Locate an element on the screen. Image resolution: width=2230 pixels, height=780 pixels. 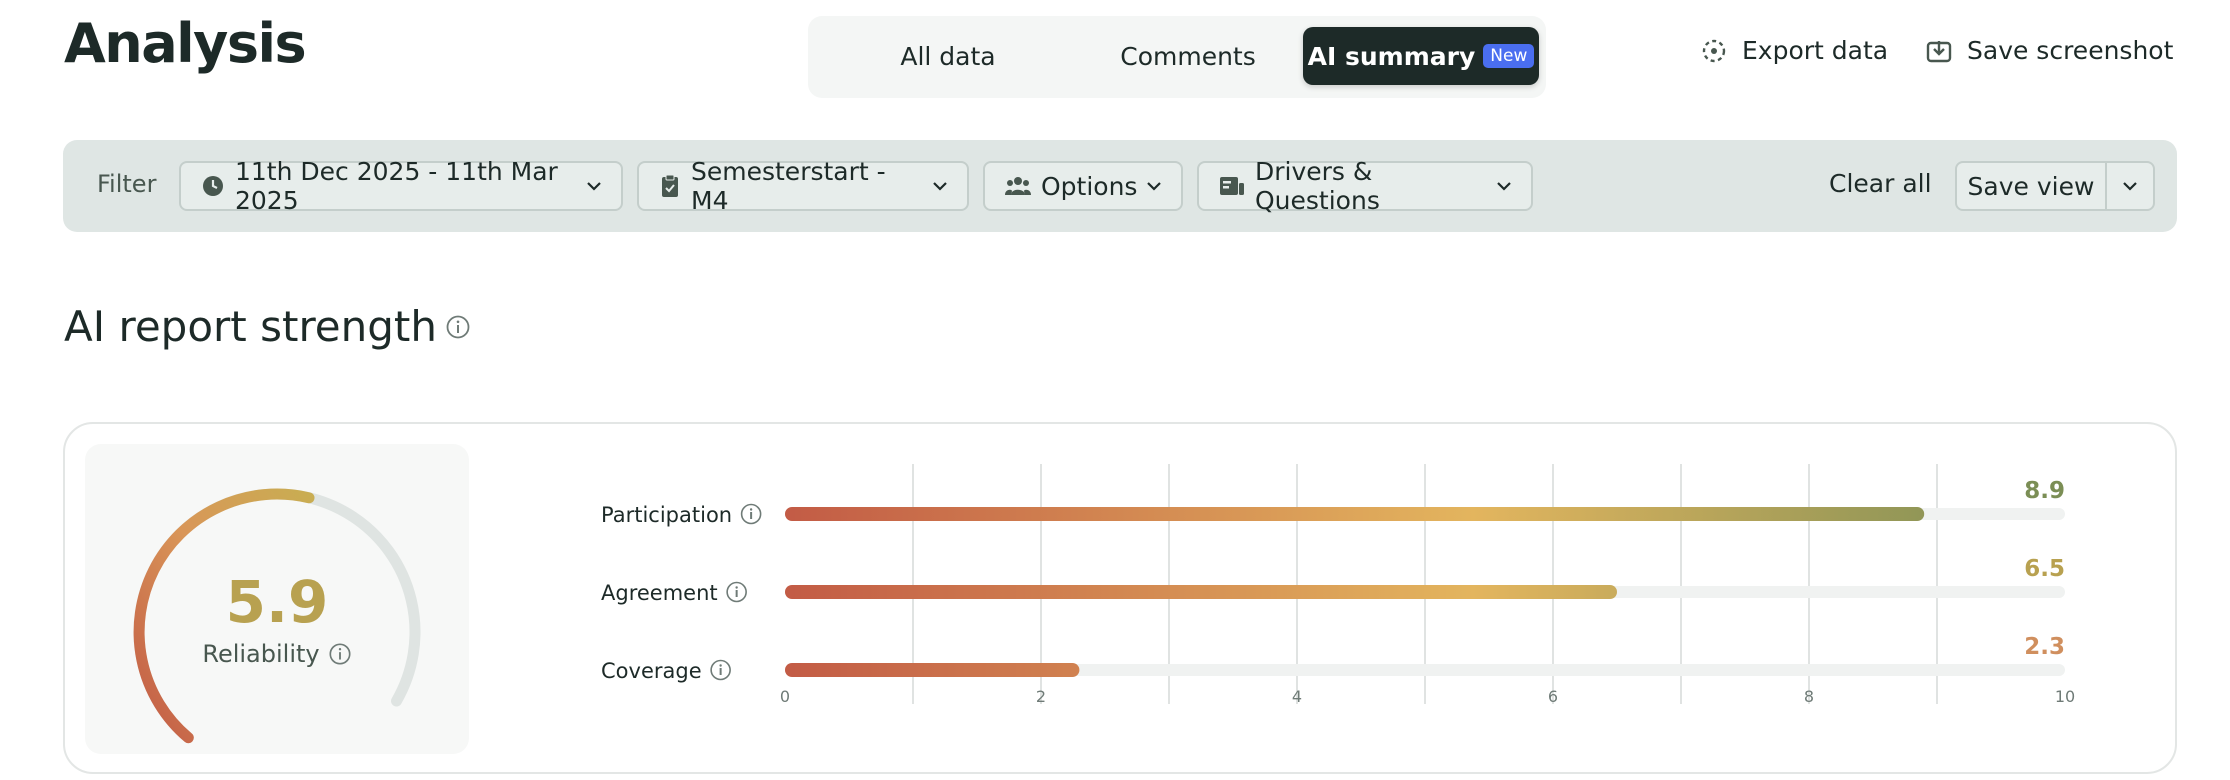
save-view-split-button: Save view is located at coordinates (2055, 186).